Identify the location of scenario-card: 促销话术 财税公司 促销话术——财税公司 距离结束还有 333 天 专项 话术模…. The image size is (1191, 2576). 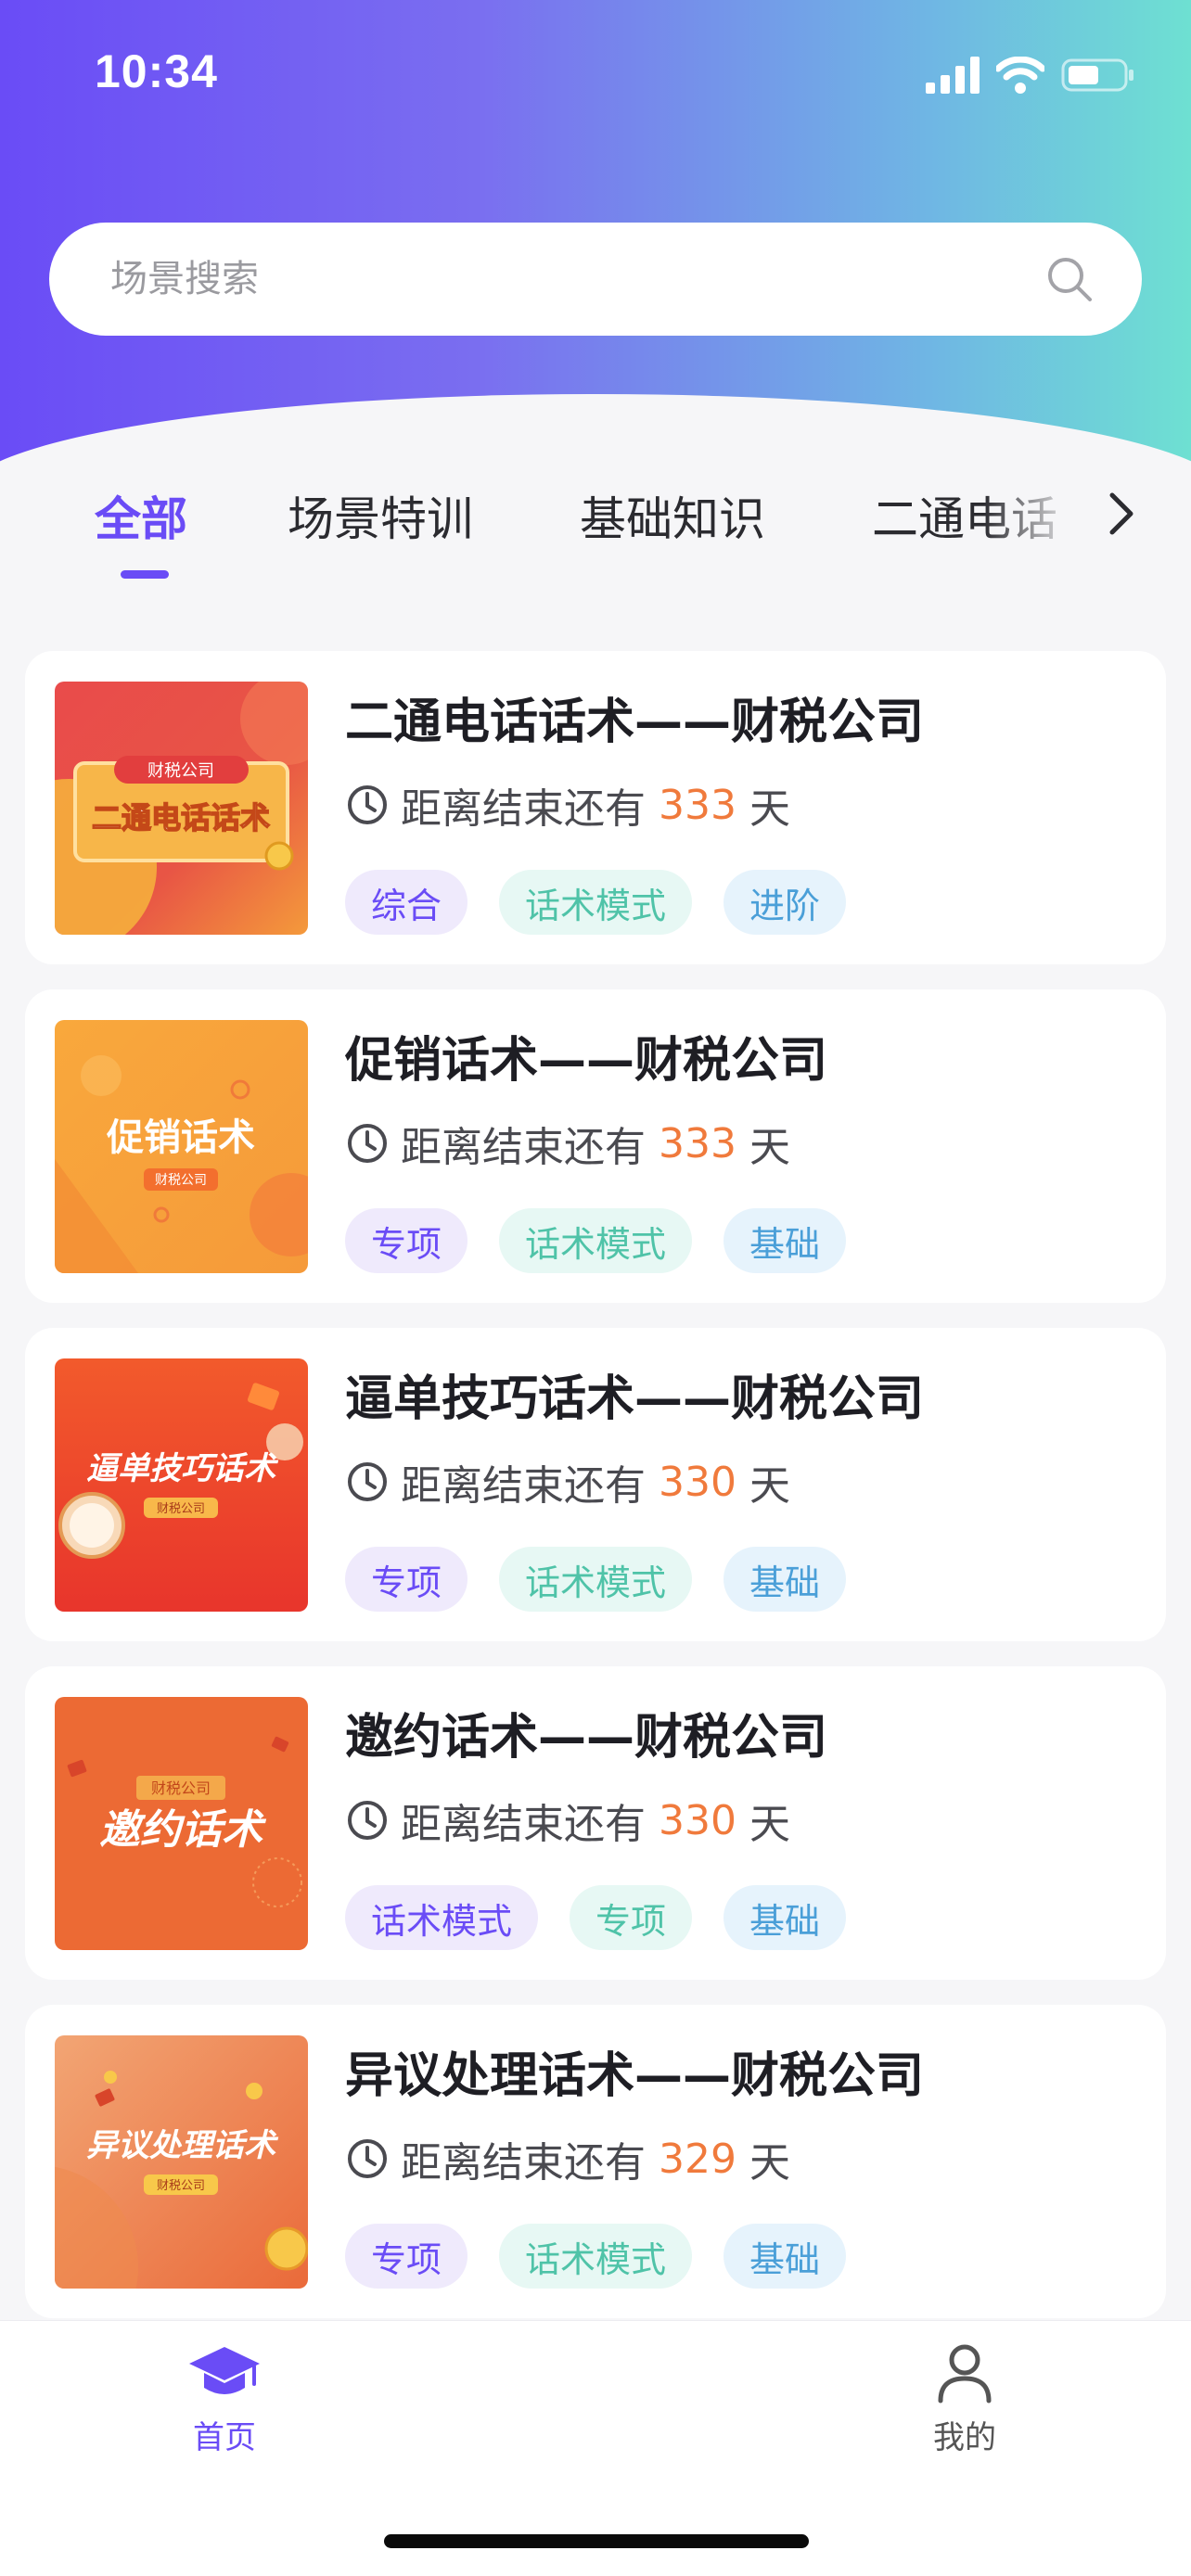
(595, 1146).